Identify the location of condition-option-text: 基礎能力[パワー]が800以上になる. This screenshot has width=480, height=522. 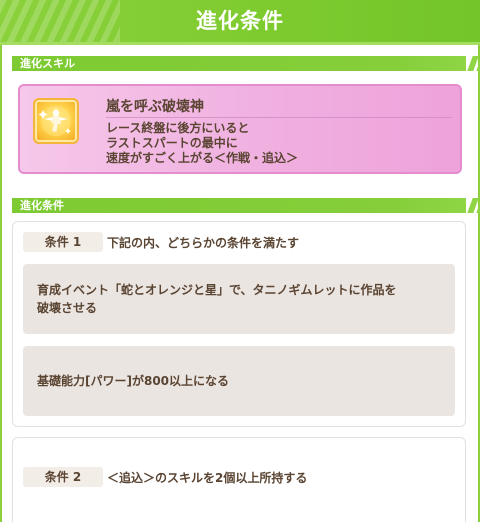
(133, 381).